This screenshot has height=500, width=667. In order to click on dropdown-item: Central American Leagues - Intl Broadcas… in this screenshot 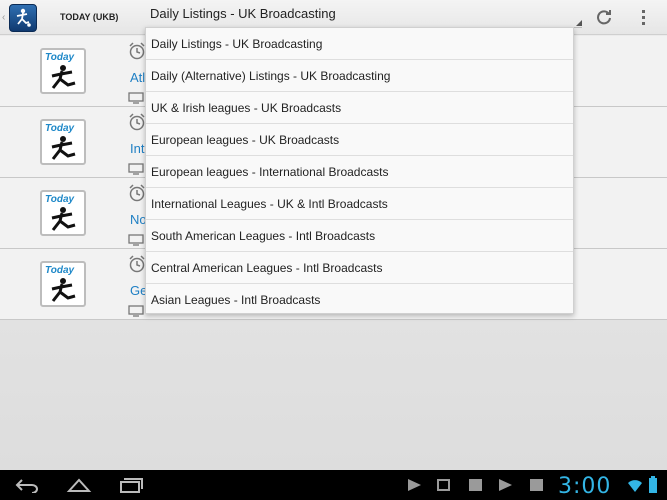, I will do `click(359, 268)`.